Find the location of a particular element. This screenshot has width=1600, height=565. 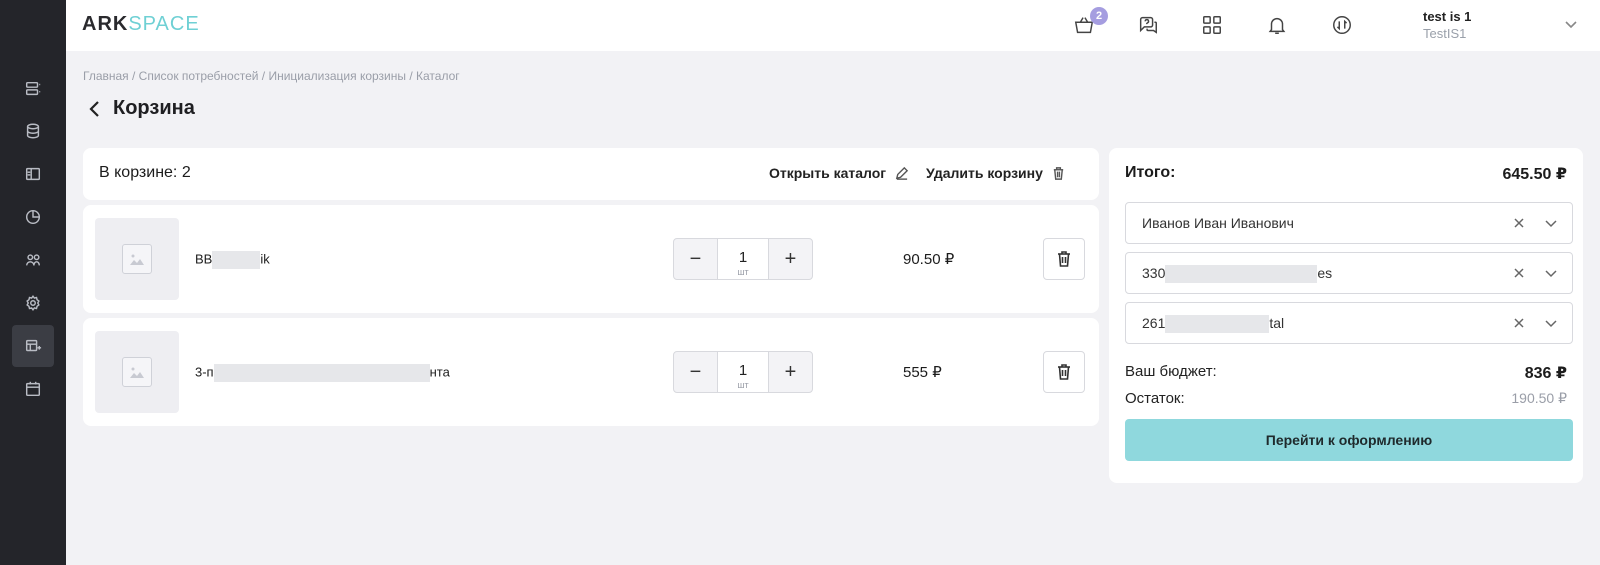

item-price: 90.50 ₽ is located at coordinates (929, 259).